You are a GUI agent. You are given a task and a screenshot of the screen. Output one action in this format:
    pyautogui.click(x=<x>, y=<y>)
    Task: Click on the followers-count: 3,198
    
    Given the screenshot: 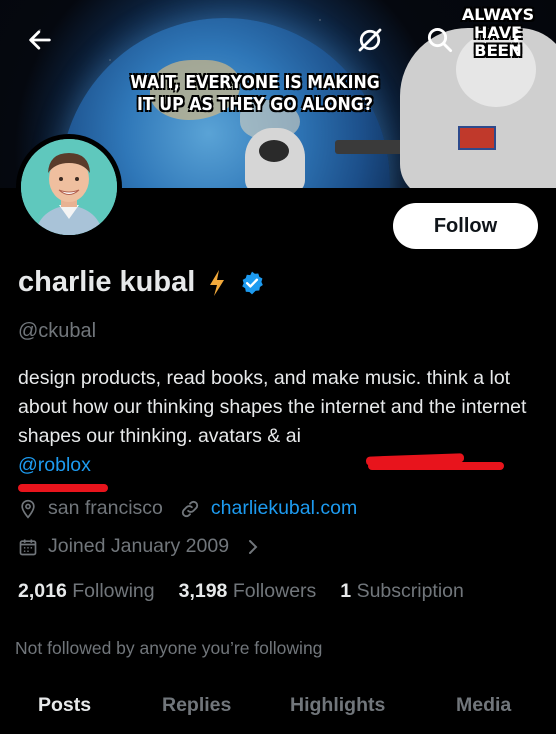 What is the action you would take?
    pyautogui.click(x=203, y=591)
    